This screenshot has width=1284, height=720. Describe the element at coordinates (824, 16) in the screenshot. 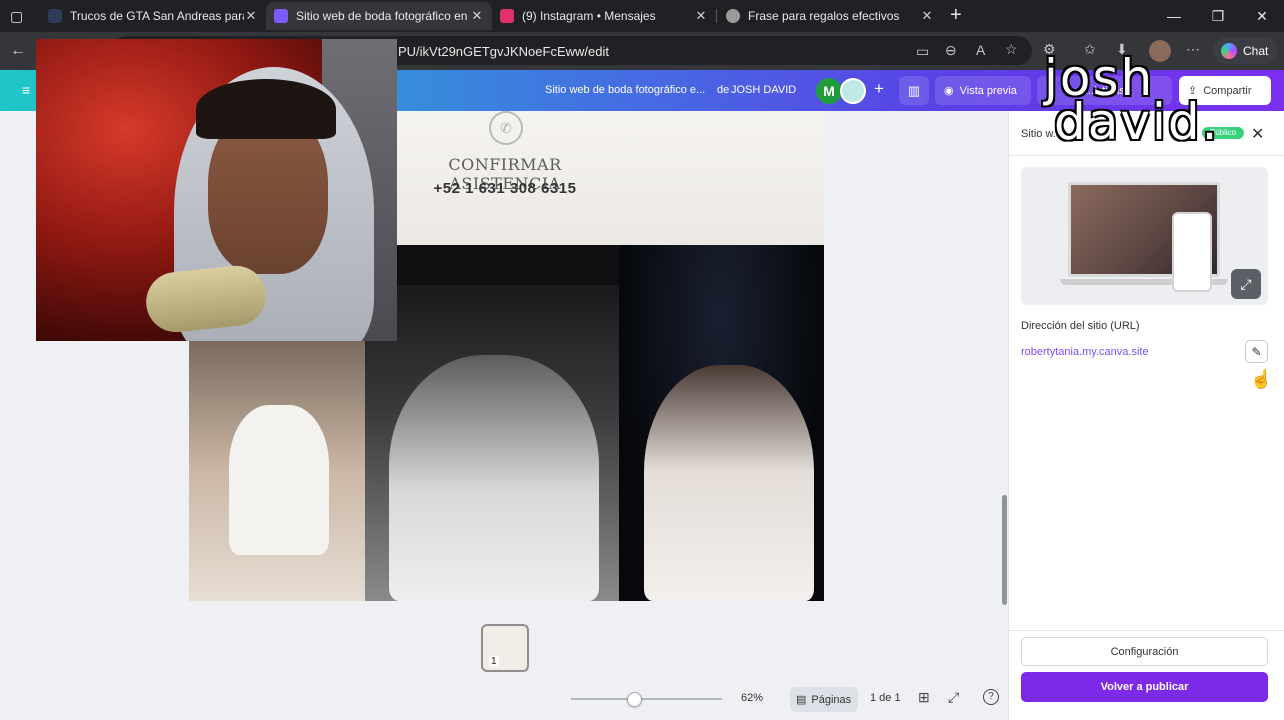

I see `tab-title: Frase para regalos efectivos` at that location.